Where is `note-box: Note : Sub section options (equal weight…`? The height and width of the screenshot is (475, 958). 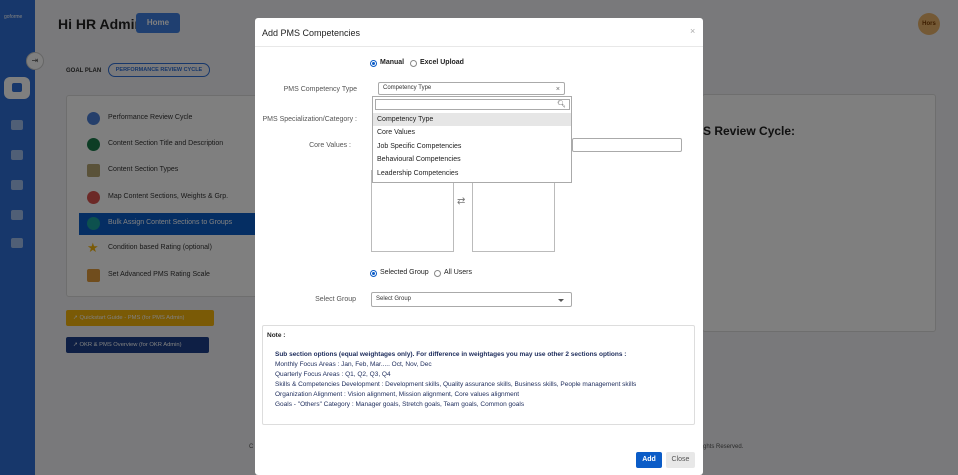 note-box: Note : Sub section options (equal weight… is located at coordinates (478, 375).